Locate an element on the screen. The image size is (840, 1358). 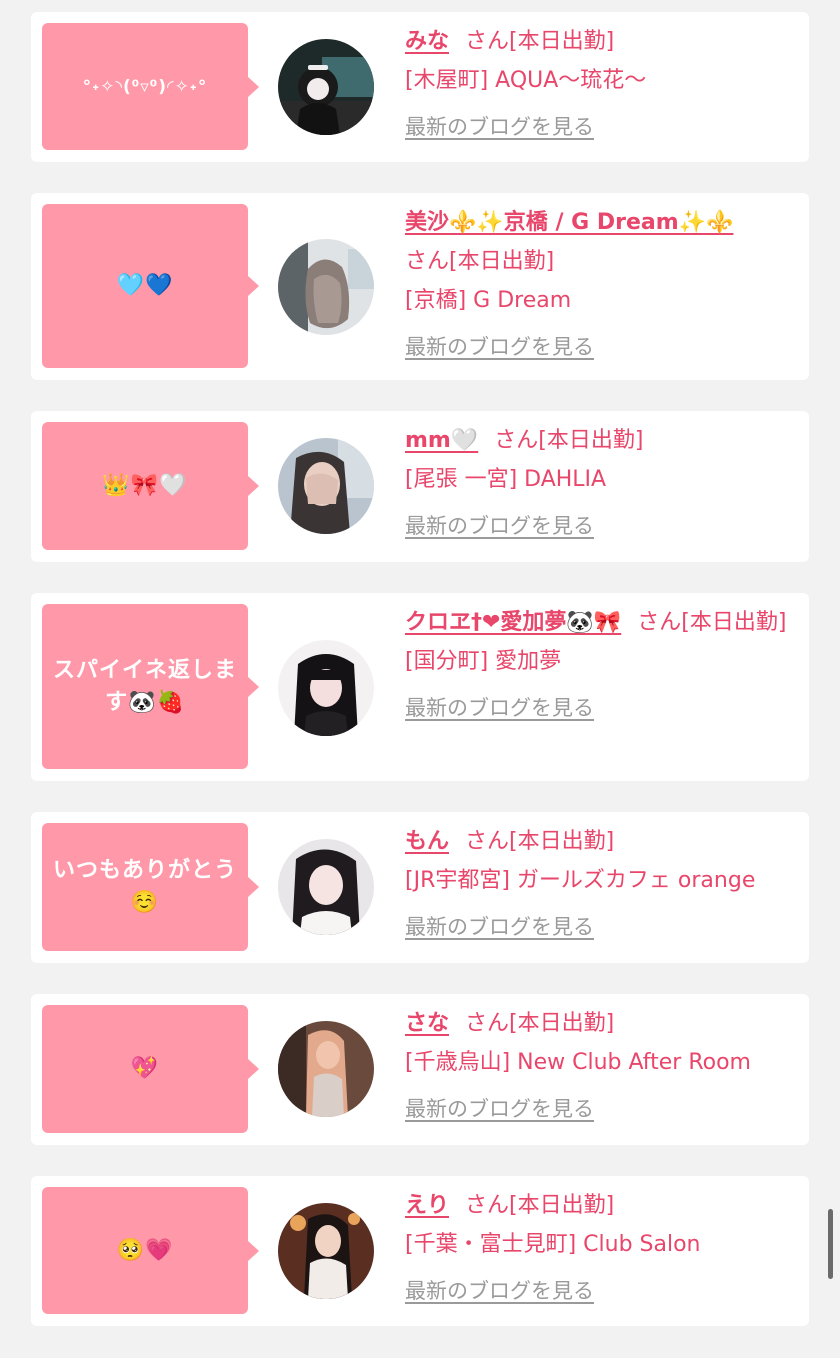
comment-bubble: 👑🎀🤍 is located at coordinates (150, 486).